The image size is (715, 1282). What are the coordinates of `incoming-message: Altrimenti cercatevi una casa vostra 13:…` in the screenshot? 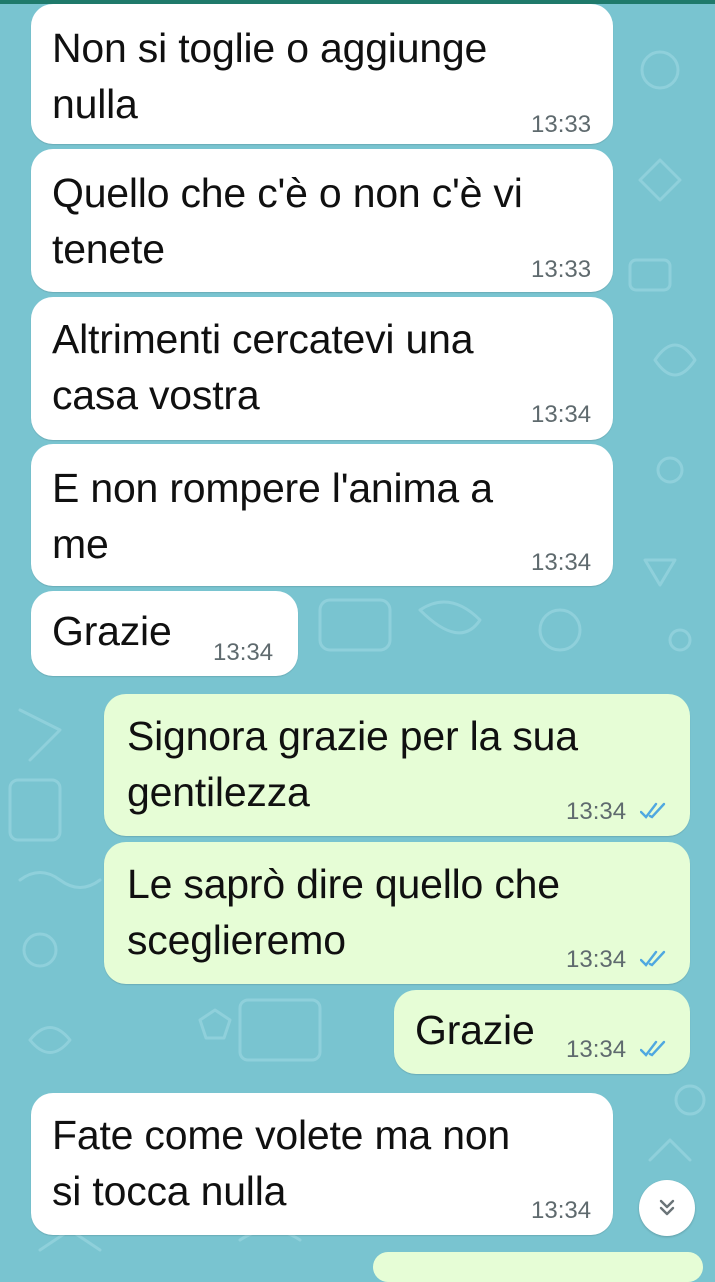 It's located at (322, 368).